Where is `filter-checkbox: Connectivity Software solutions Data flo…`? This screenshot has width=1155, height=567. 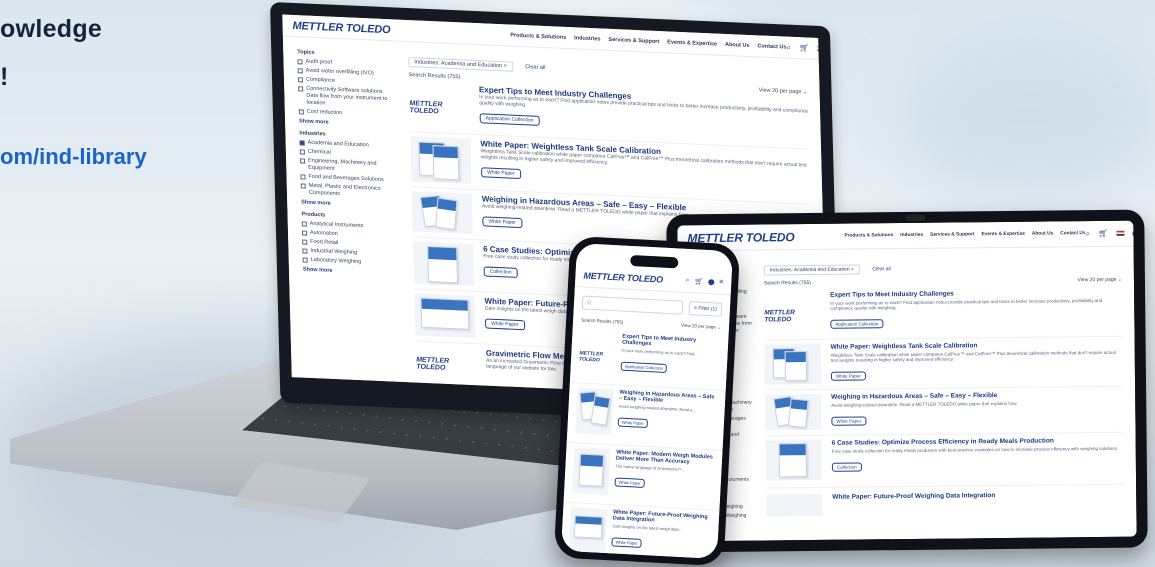 filter-checkbox: Connectivity Software solutions Data flo… is located at coordinates (346, 97).